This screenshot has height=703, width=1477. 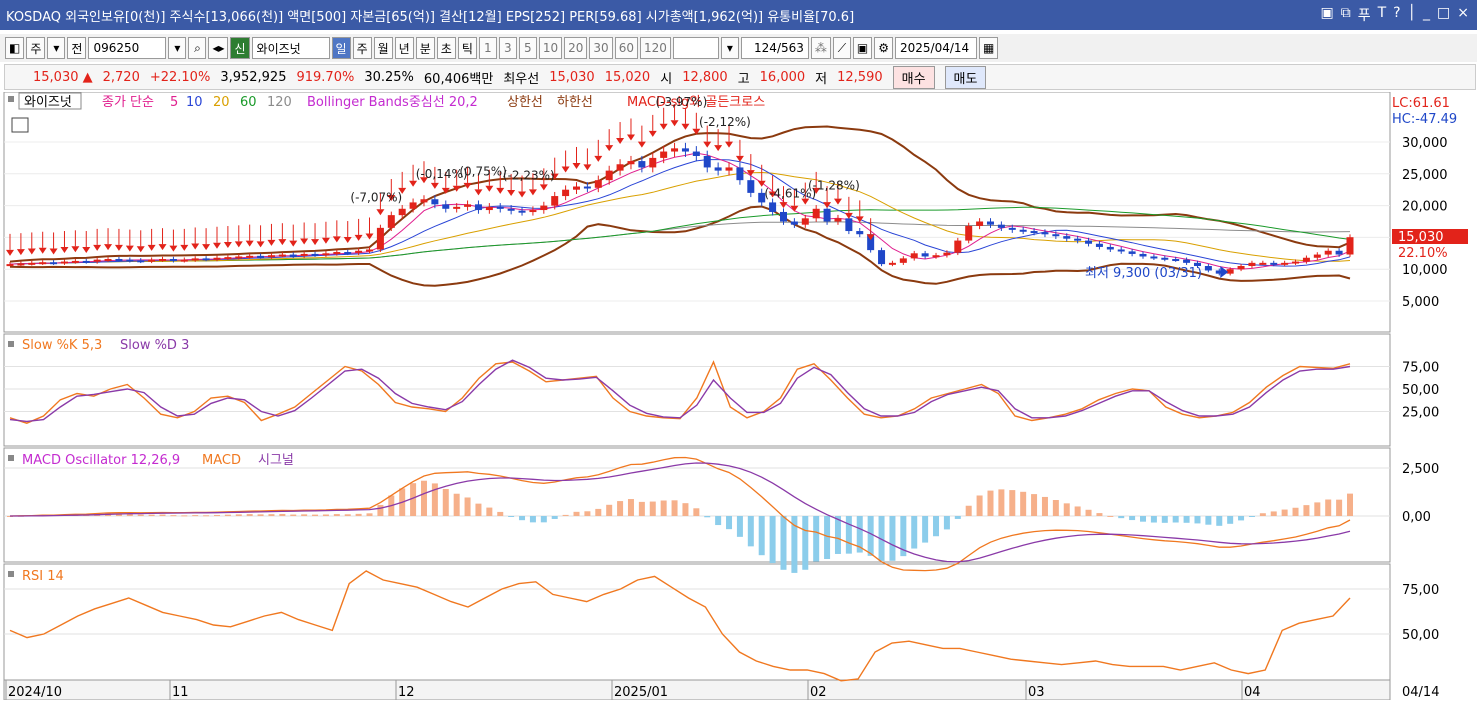 What do you see at coordinates (127, 48) in the screenshot?
I see `stock-code-input: 096250` at bounding box center [127, 48].